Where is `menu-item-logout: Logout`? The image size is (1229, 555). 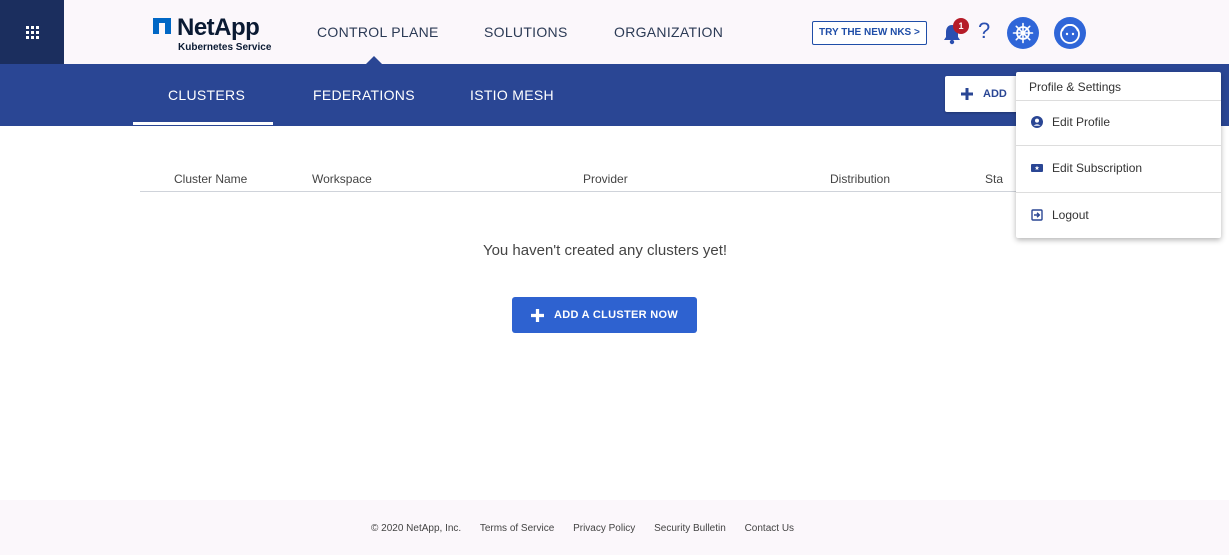 menu-item-logout: Logout is located at coordinates (1118, 216).